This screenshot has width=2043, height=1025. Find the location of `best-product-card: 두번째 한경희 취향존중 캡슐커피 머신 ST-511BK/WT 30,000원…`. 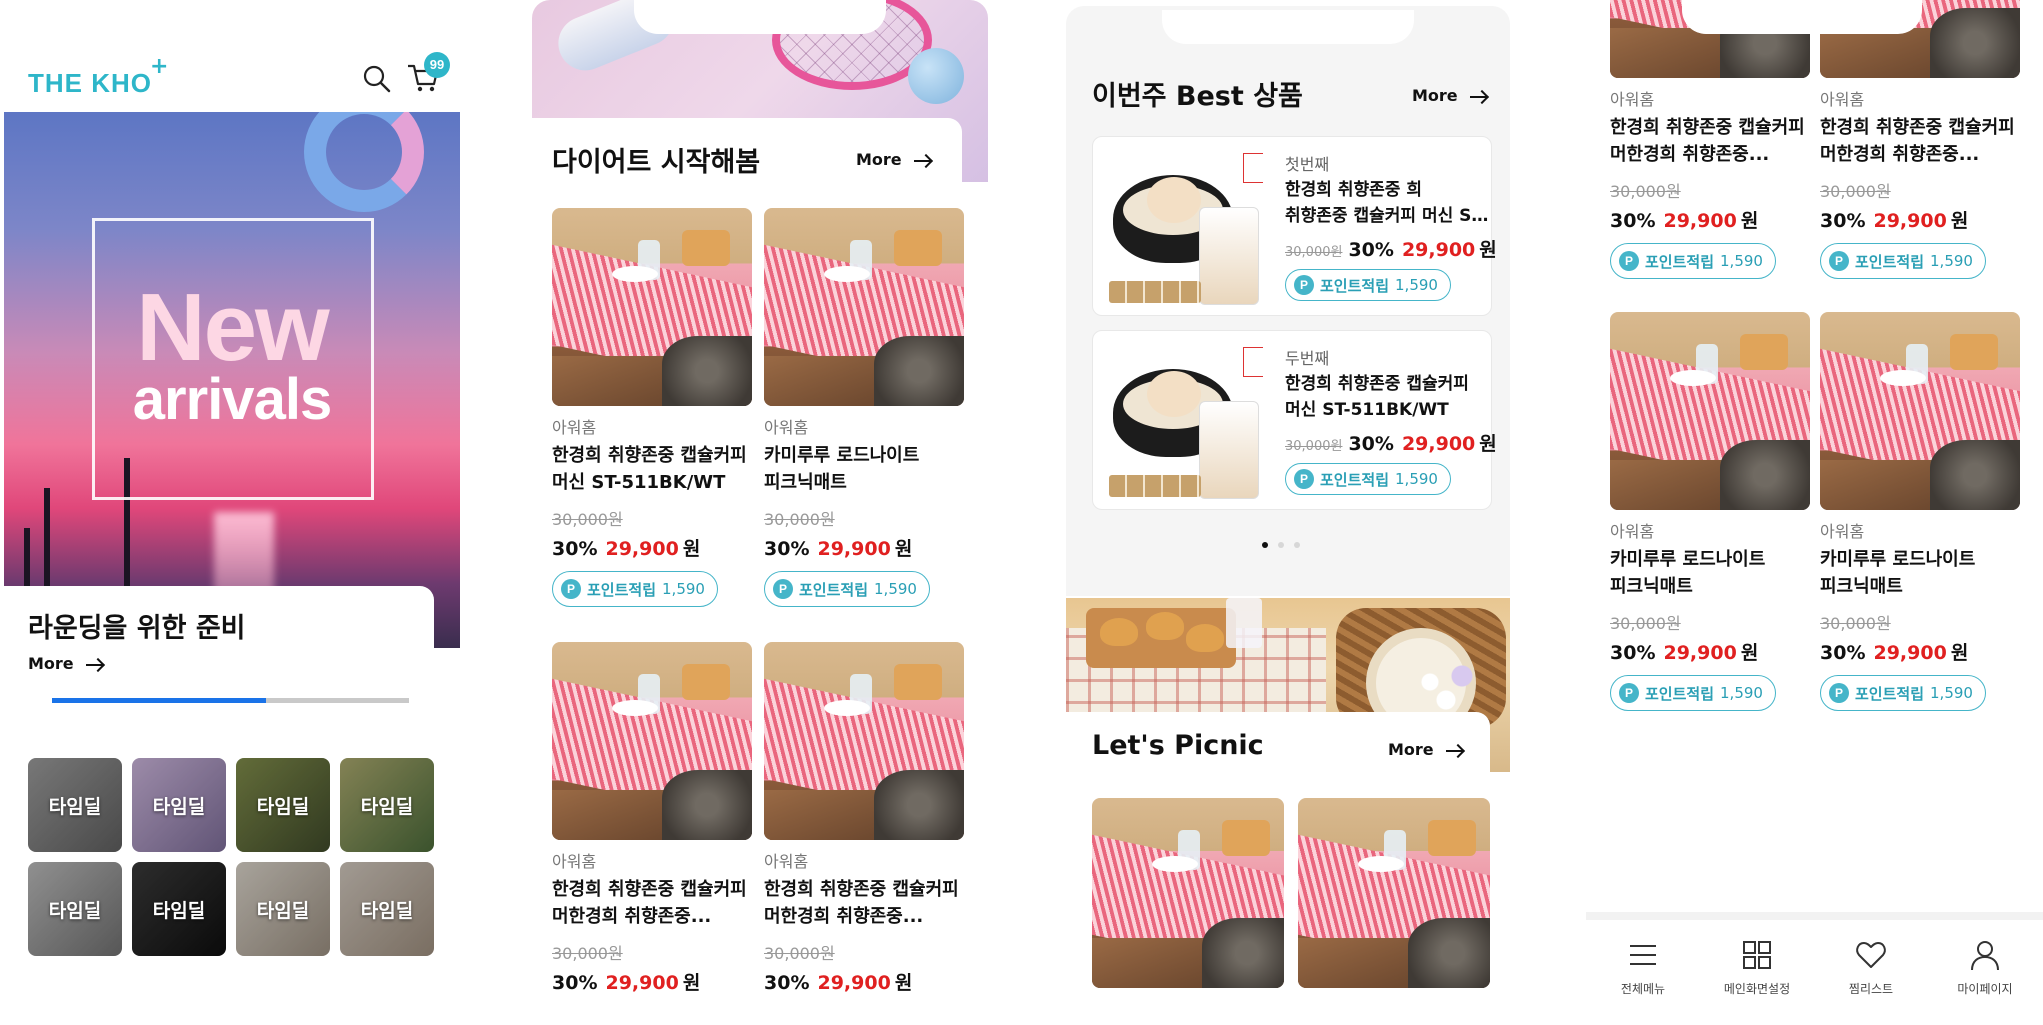

best-product-card: 두번째 한경희 취향존중 캡슐커피 머신 ST-511BK/WT 30,000원… is located at coordinates (1294, 420).